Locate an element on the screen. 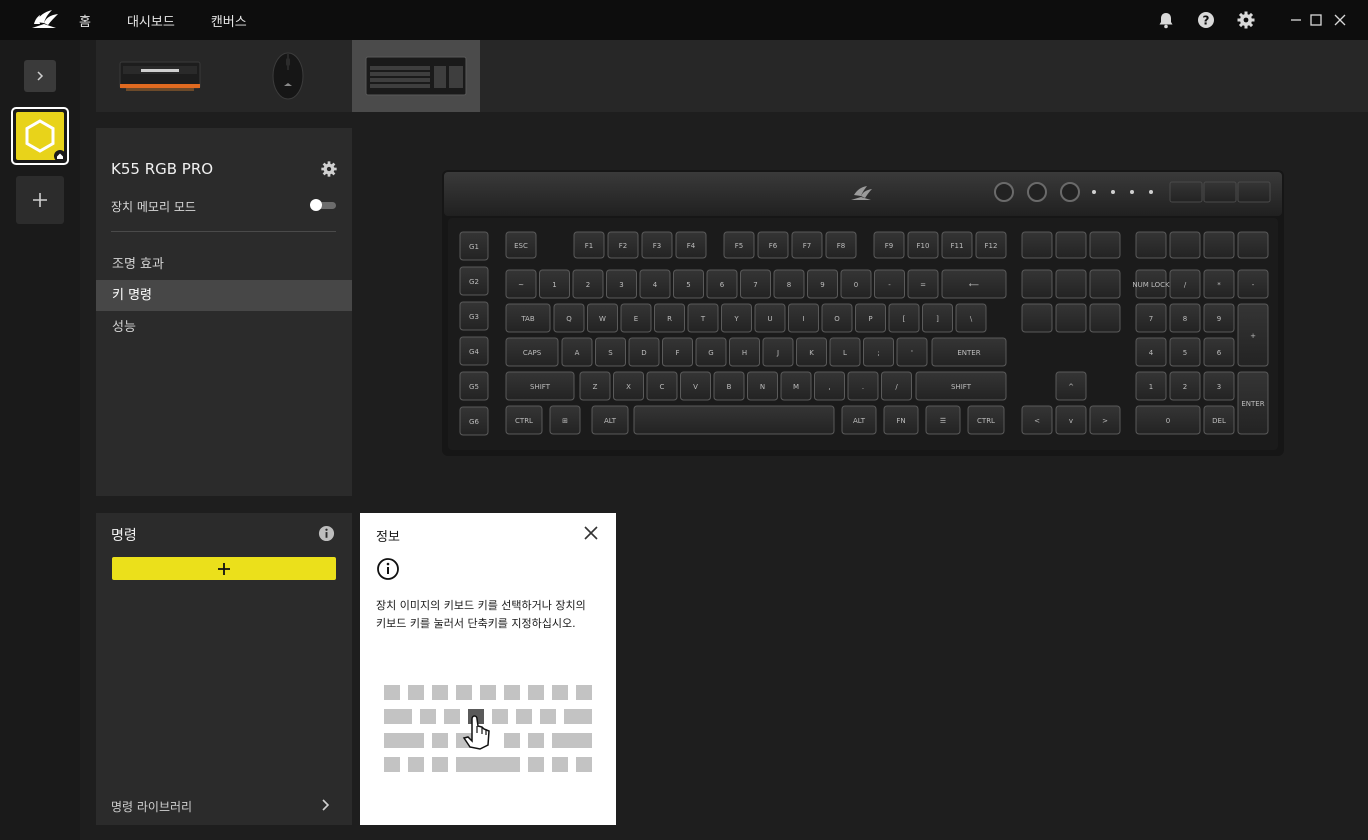 This screenshot has width=1368, height=840. key-label: I is located at coordinates (803, 319).